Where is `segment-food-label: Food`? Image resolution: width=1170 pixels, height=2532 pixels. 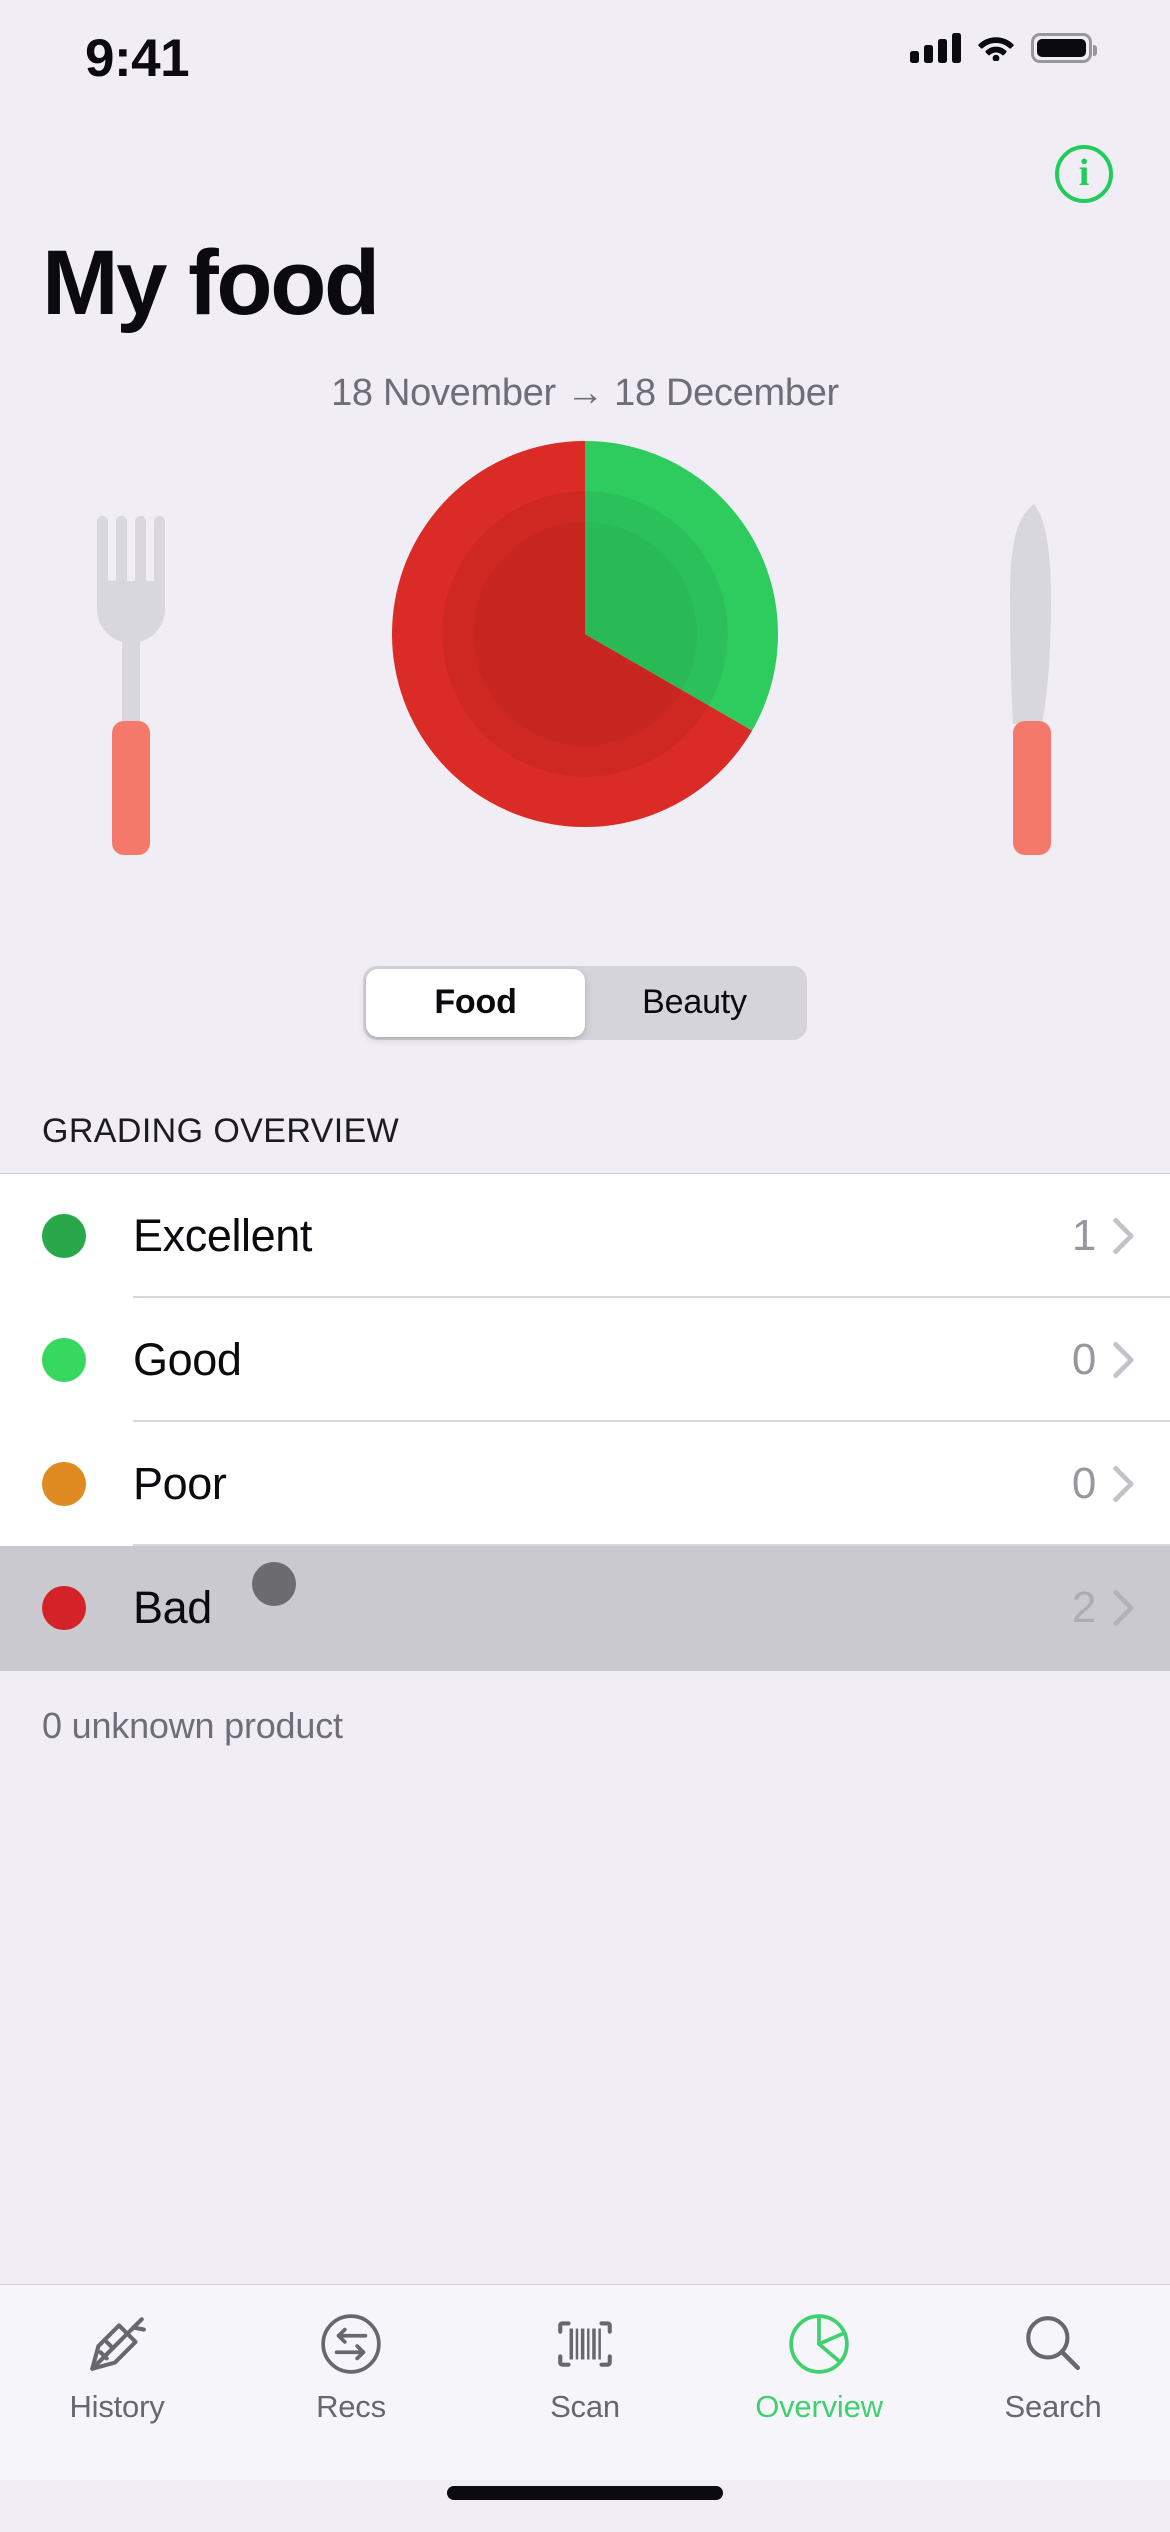
segment-food-label: Food is located at coordinates (475, 1002).